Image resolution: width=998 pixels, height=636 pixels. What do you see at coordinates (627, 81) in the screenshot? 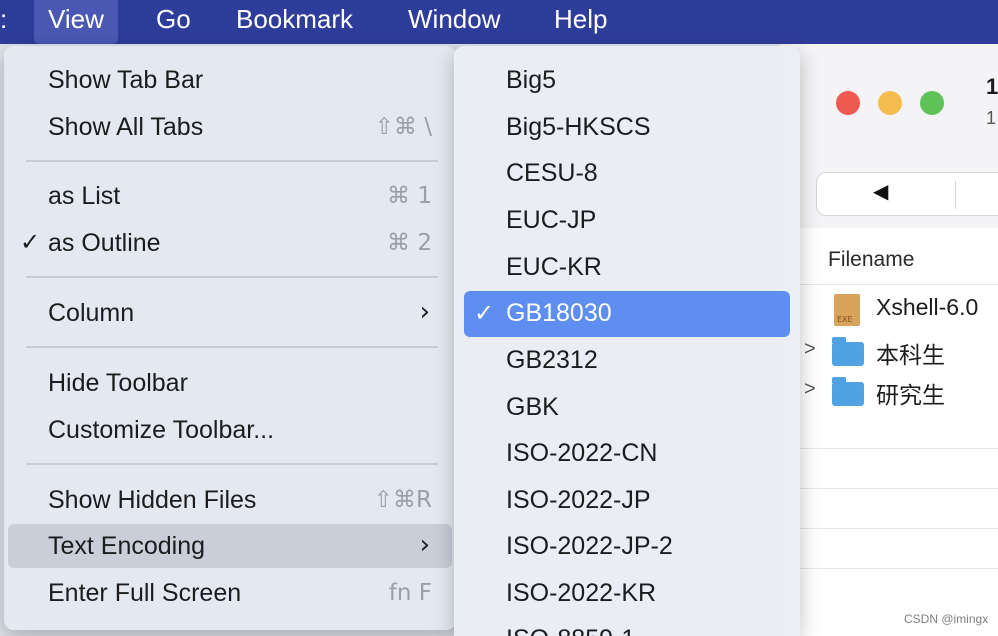
I see `encoding-item-big5: Big5` at bounding box center [627, 81].